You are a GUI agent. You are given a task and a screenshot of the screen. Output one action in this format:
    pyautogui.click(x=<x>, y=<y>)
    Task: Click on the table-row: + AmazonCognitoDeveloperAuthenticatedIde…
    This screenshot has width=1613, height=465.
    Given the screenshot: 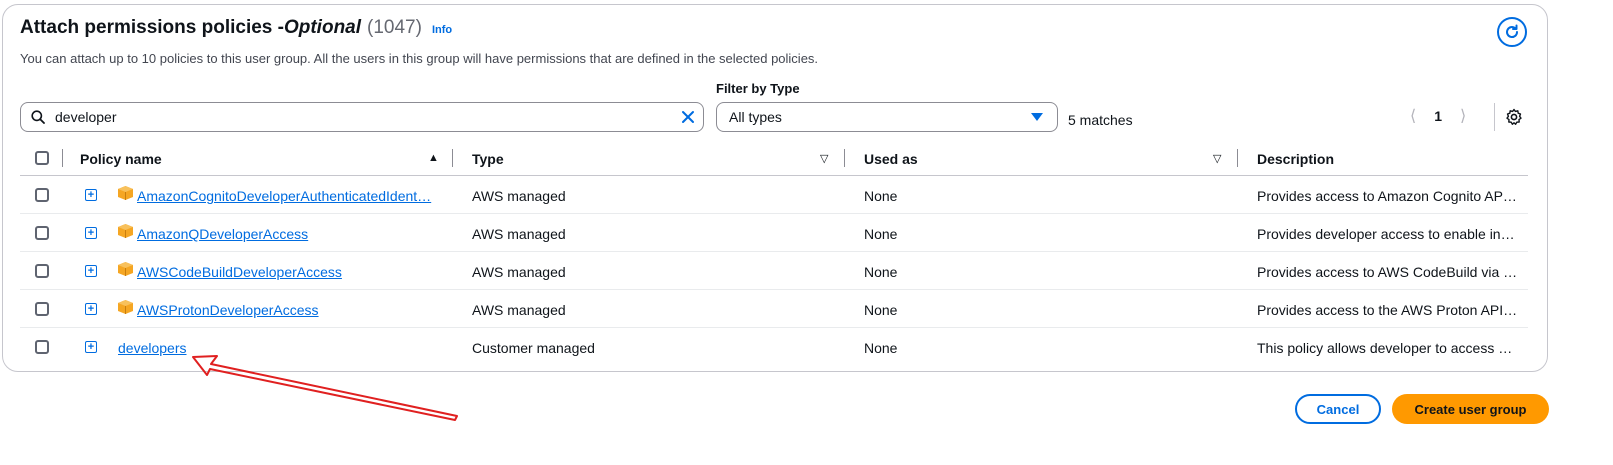 What is the action you would take?
    pyautogui.click(x=774, y=195)
    